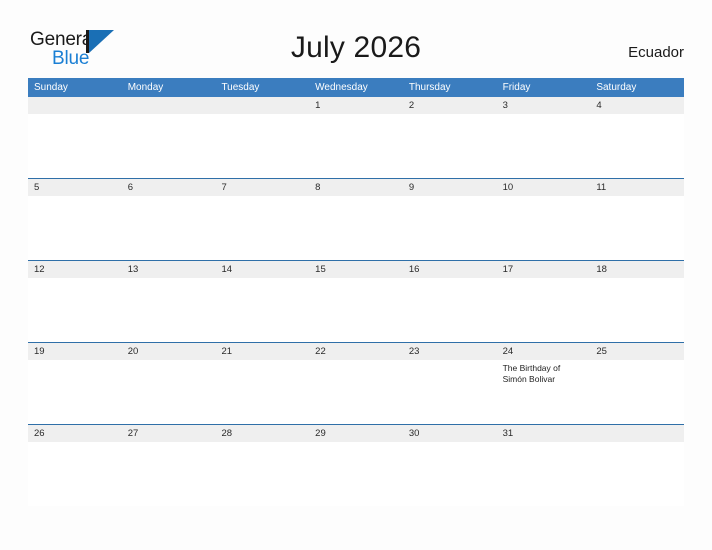 The image size is (712, 550). Describe the element at coordinates (169, 465) in the screenshot. I see `calendar-day-cell: 27` at that location.